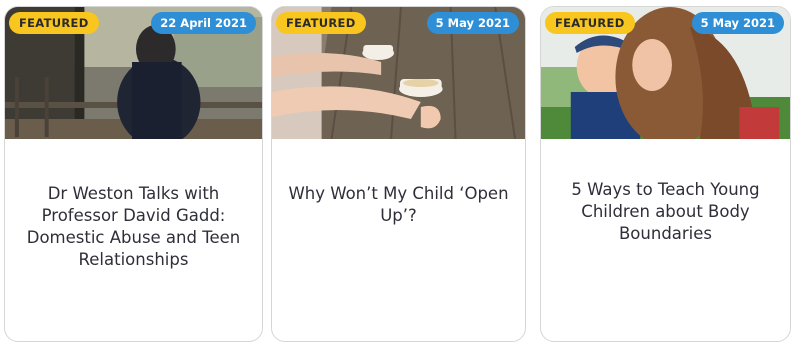 This screenshot has height=343, width=793. What do you see at coordinates (203, 23) in the screenshot?
I see `date-badge: 22 April 2021` at bounding box center [203, 23].